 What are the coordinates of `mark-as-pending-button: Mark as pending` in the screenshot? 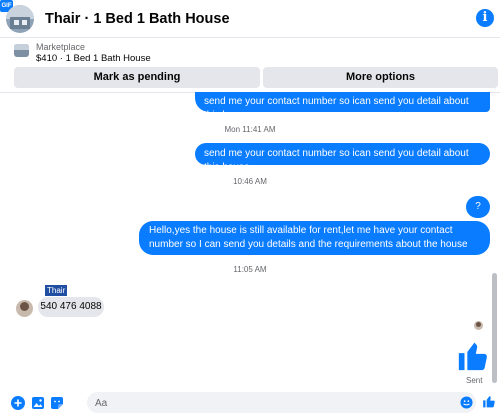 It's located at (137, 77).